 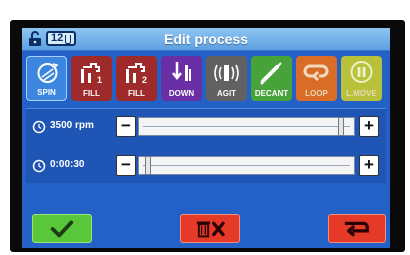 I want to click on pipette-icon, so click(x=271, y=73).